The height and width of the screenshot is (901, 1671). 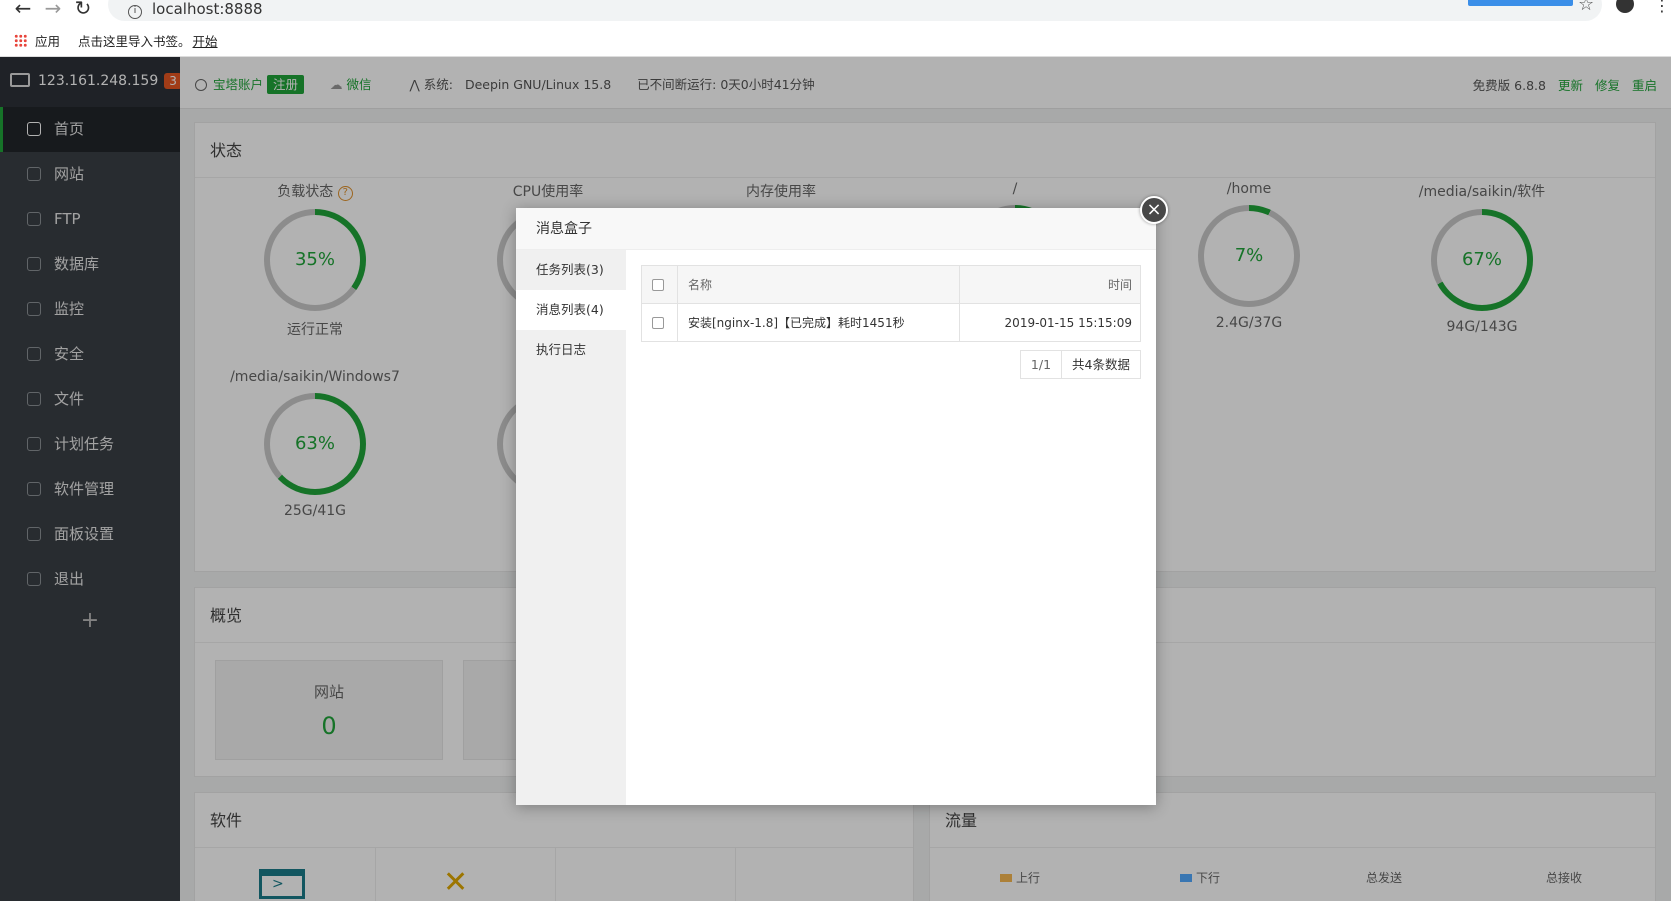 I want to click on row-checkbox, so click(x=658, y=322).